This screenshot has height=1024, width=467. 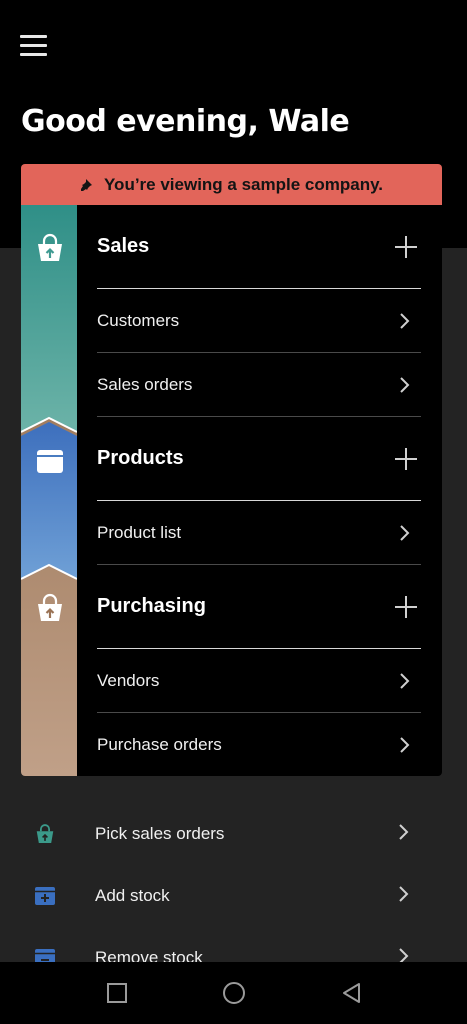 I want to click on section-purchasing-title: Purchasing, so click(x=151, y=606).